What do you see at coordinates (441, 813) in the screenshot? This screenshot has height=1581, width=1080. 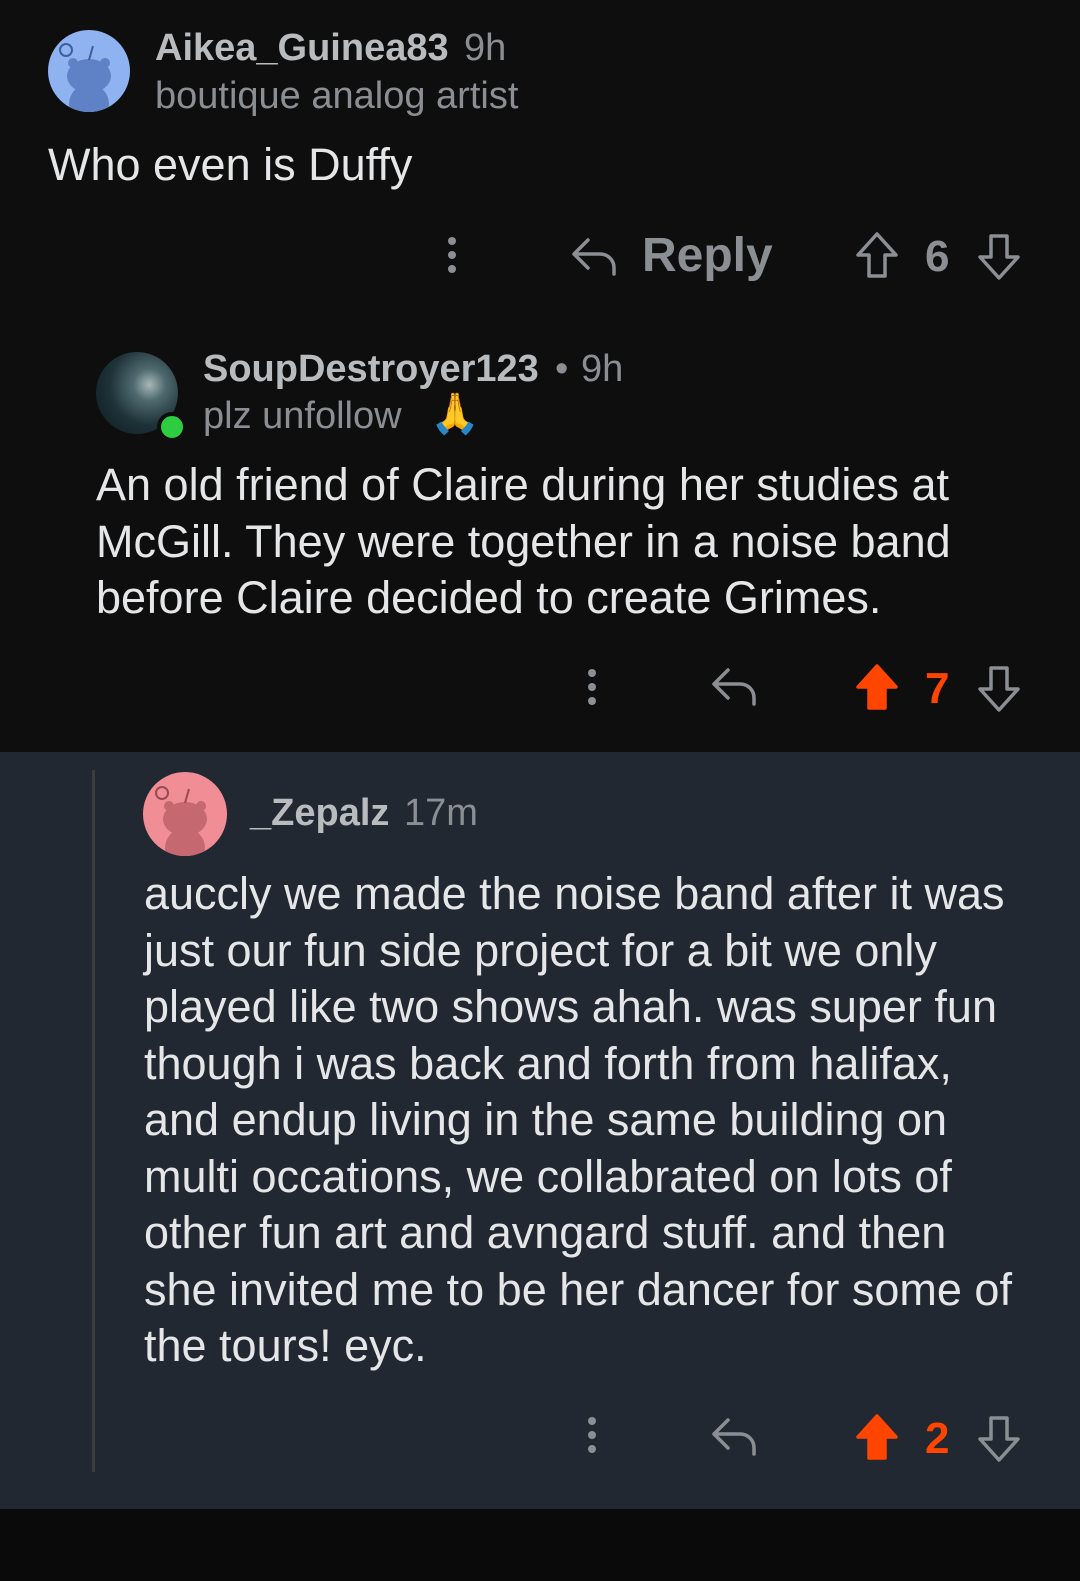 I see `timestamp: 17m` at bounding box center [441, 813].